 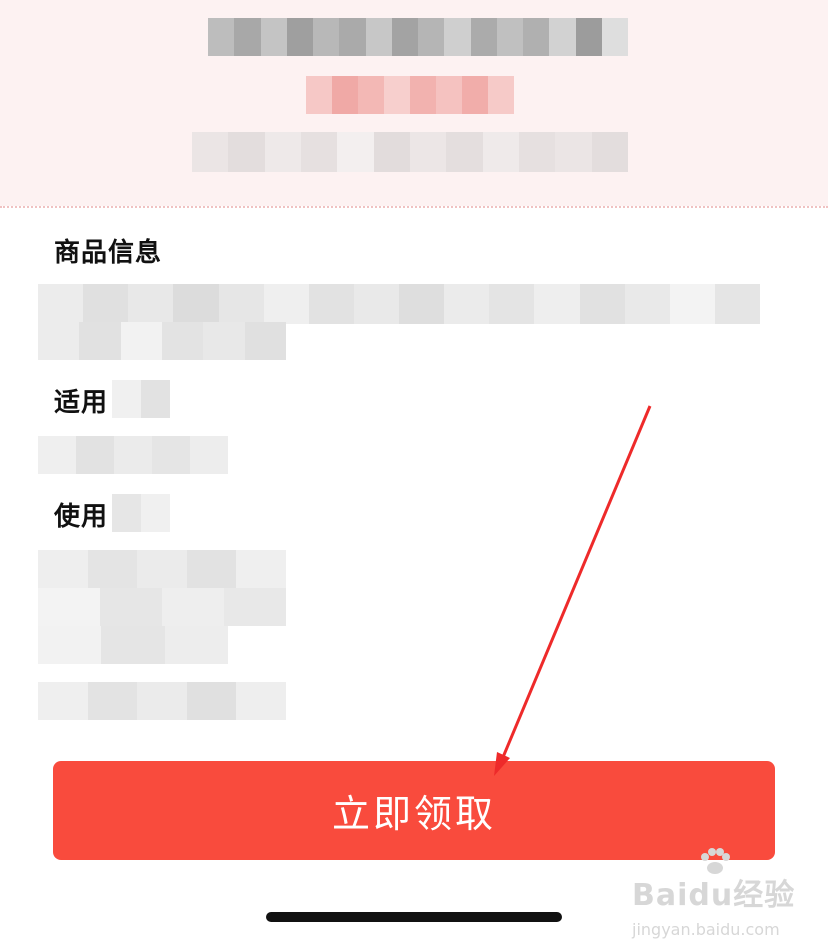 I want to click on usage-text-blurred, so click(x=162, y=635).